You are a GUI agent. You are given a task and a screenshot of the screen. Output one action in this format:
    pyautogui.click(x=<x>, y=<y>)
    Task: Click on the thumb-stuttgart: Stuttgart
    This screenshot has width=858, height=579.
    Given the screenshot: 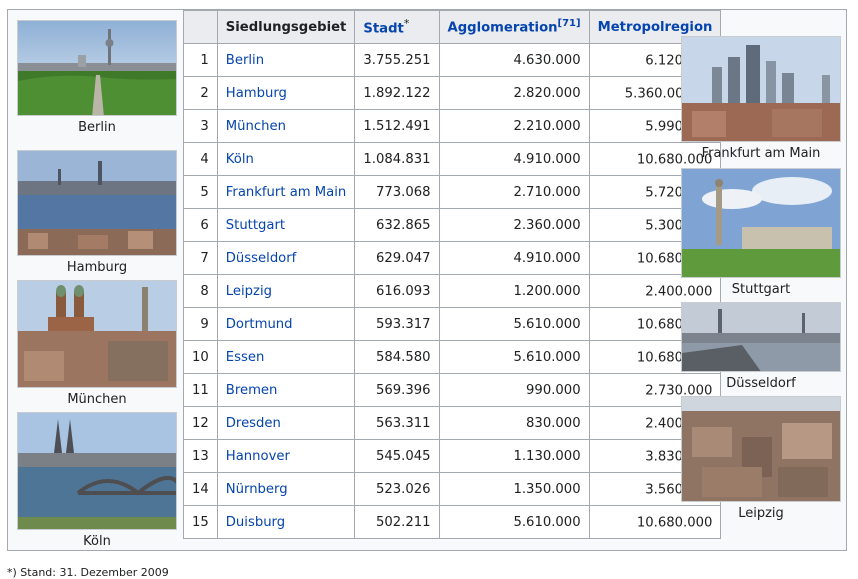 What is the action you would take?
    pyautogui.click(x=761, y=232)
    